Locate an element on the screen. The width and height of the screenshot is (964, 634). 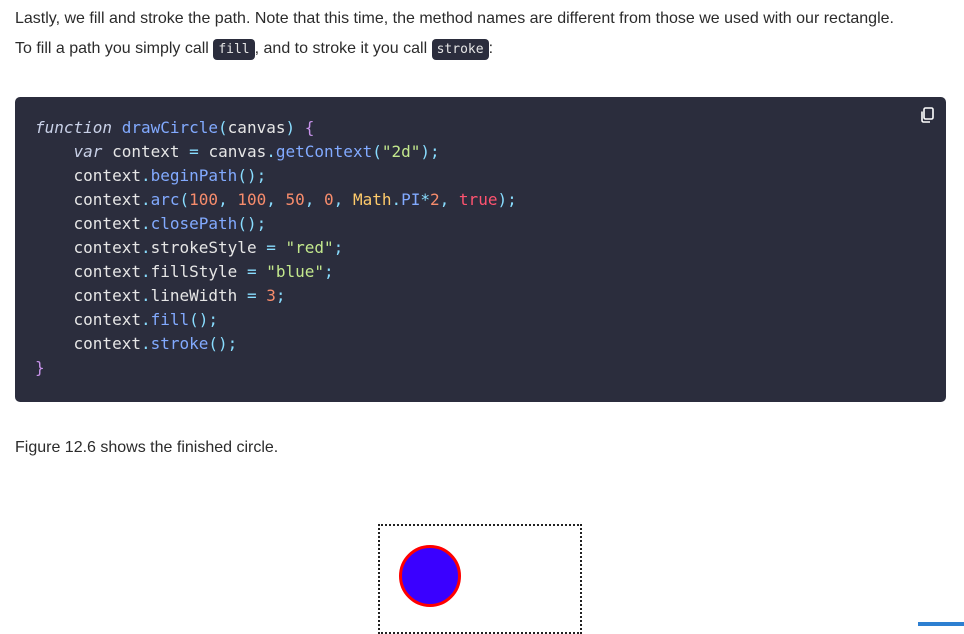
code-token-method: stroke is located at coordinates (179, 343).